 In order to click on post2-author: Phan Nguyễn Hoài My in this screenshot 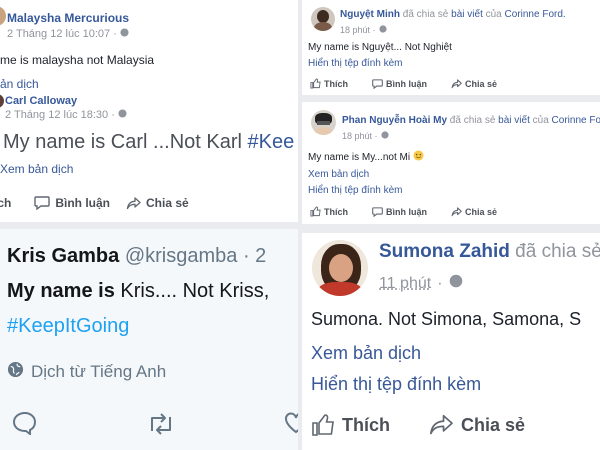, I will do `click(394, 120)`.